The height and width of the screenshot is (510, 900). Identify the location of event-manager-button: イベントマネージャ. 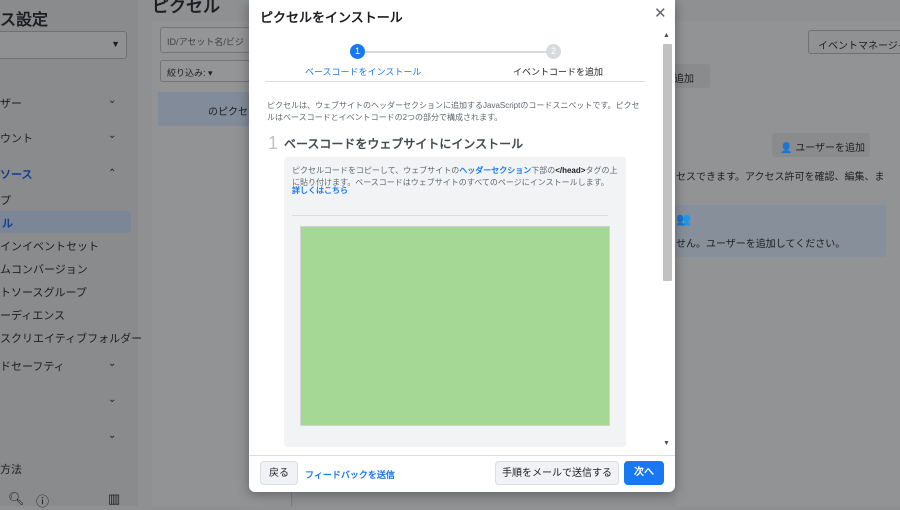
(854, 42).